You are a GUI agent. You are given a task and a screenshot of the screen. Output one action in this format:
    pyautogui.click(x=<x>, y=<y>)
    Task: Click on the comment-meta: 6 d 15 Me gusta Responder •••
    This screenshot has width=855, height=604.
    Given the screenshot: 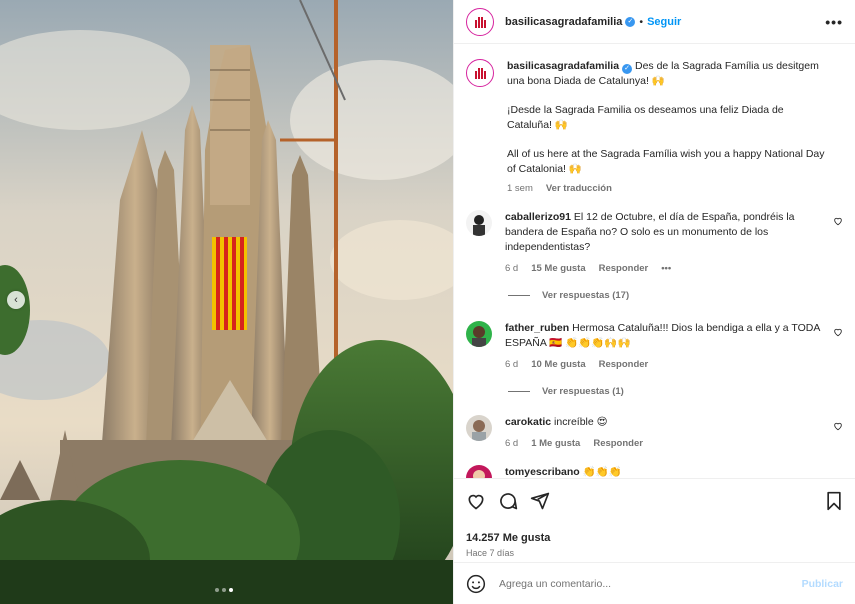 What is the action you would take?
    pyautogui.click(x=665, y=268)
    